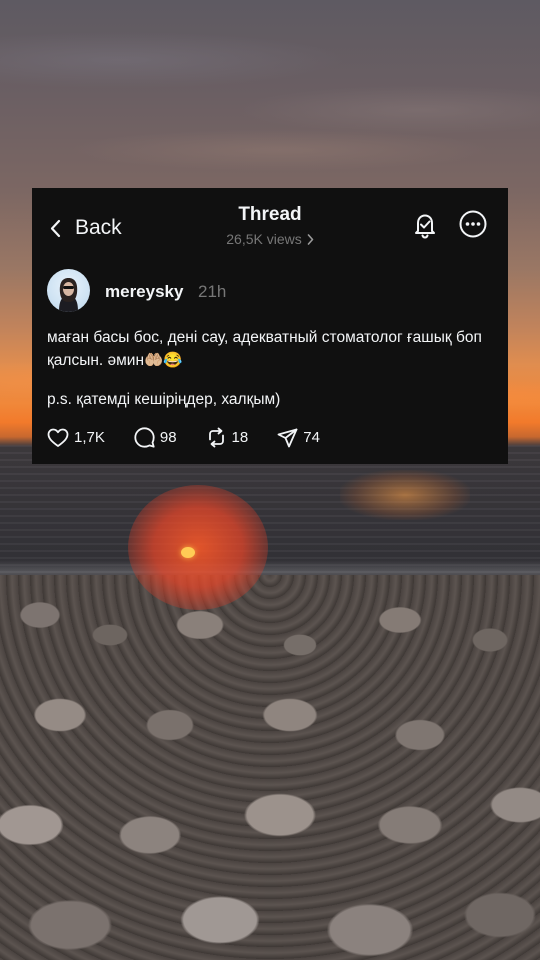 The image size is (540, 960). Describe the element at coordinates (144, 437) in the screenshot. I see `comment-icon` at that location.